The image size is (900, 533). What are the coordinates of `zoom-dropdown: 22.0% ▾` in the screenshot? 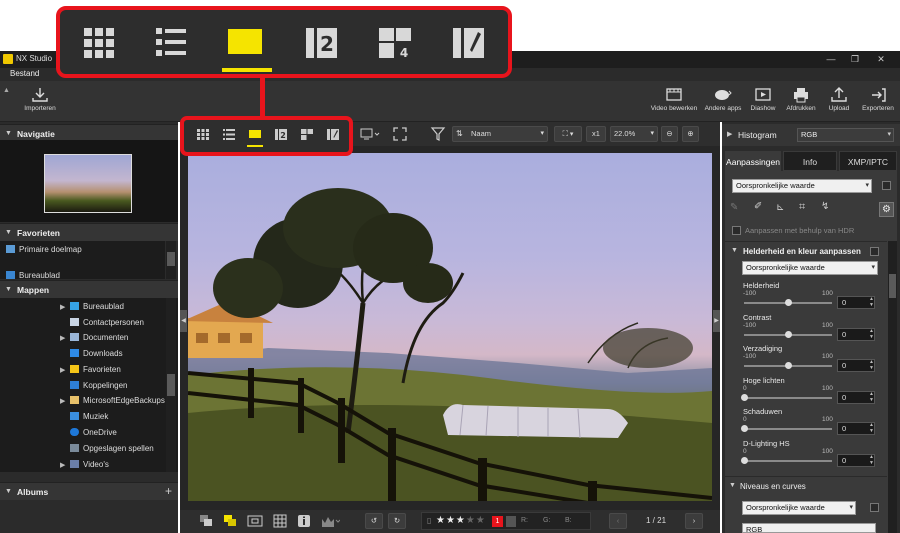 It's located at (634, 134).